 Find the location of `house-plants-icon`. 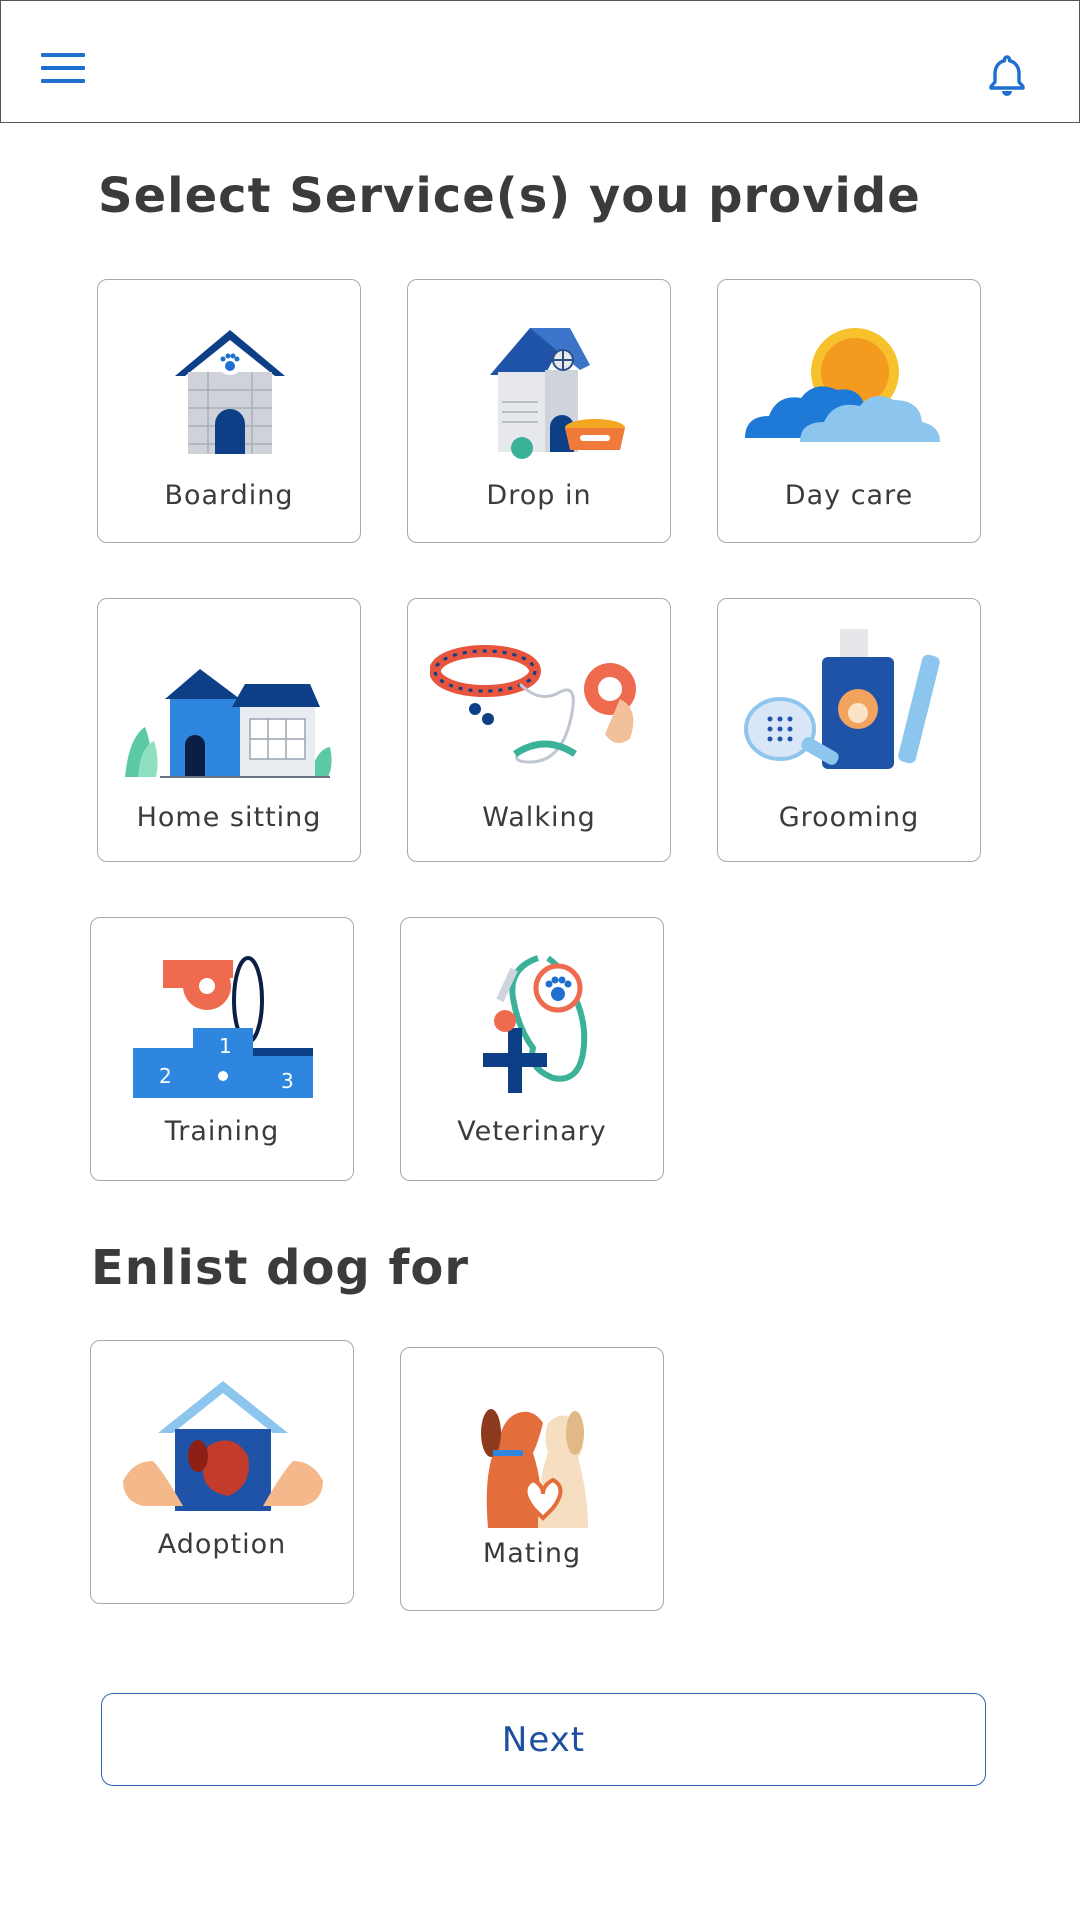

house-plants-icon is located at coordinates (230, 704).